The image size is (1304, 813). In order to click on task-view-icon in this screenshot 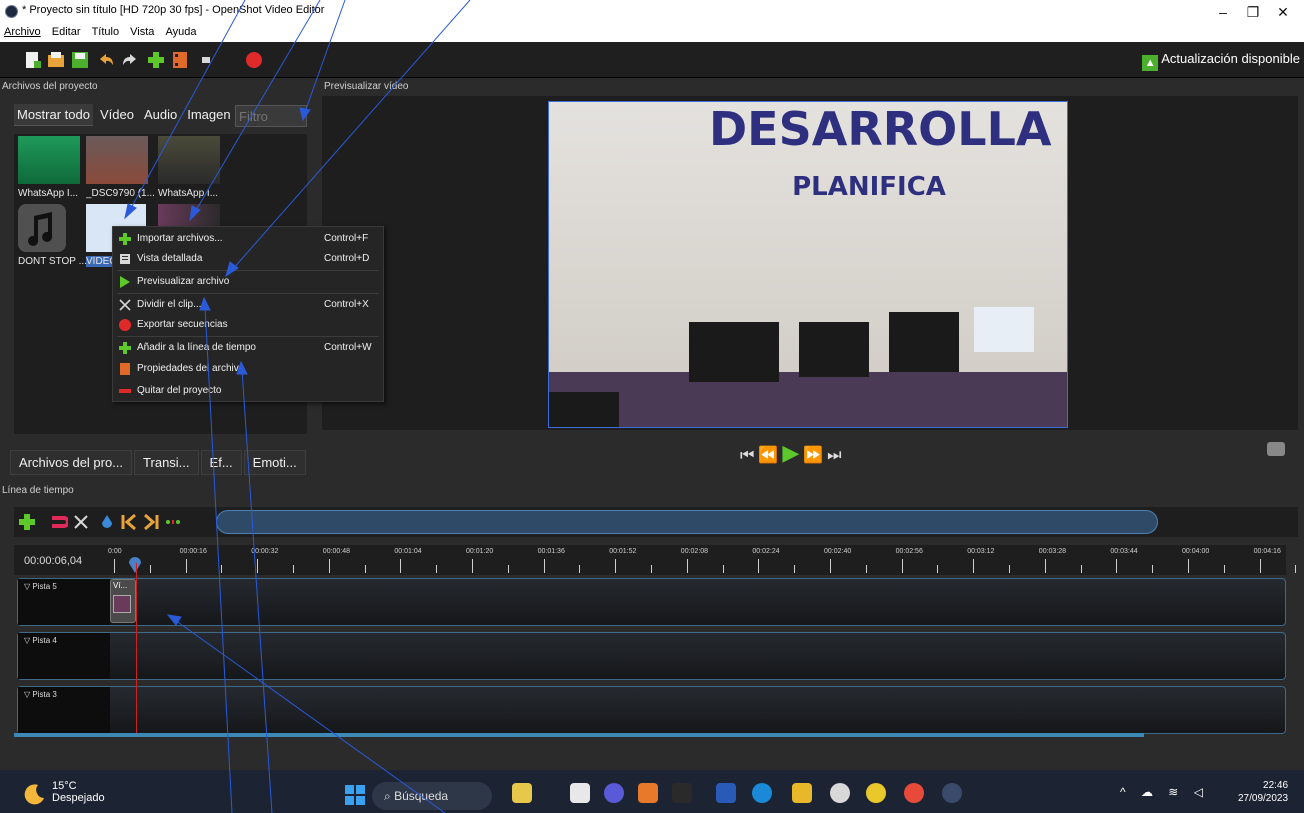, I will do `click(580, 793)`.